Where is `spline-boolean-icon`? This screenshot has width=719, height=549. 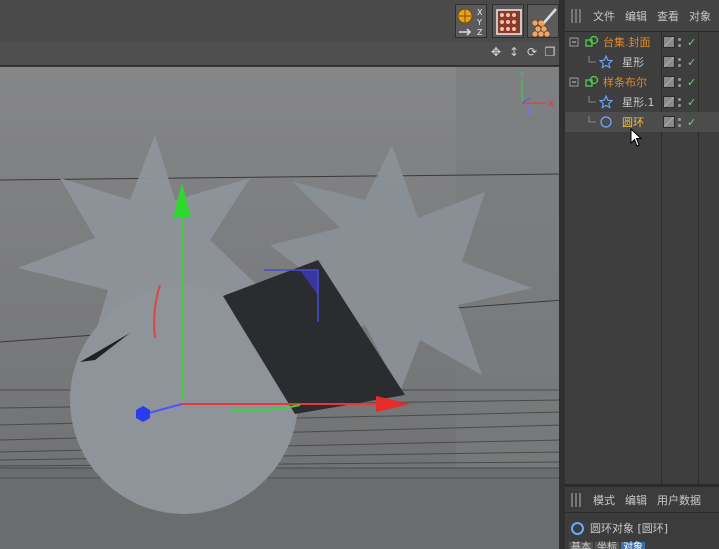
spline-boolean-icon is located at coordinates (592, 82).